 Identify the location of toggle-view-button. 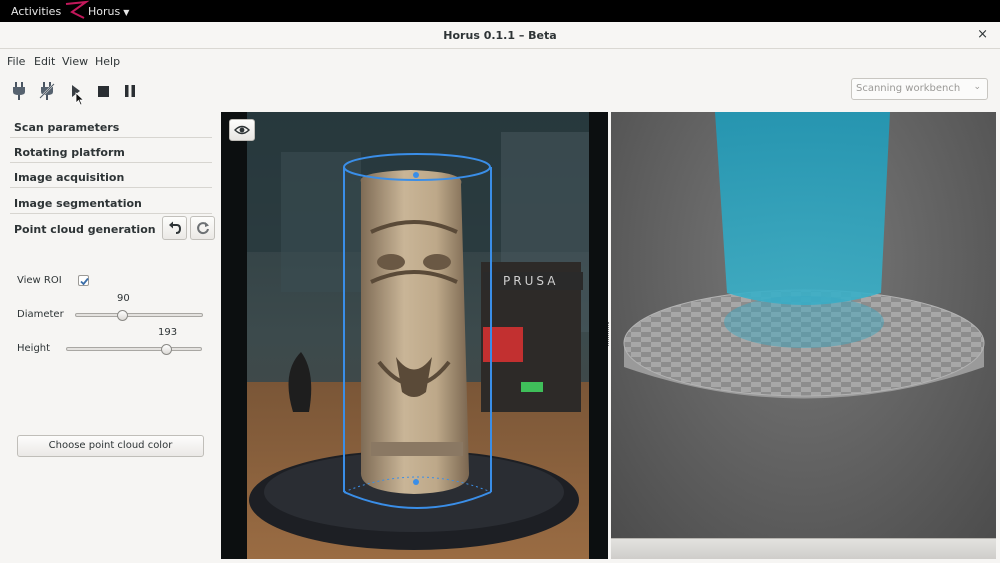
(242, 130).